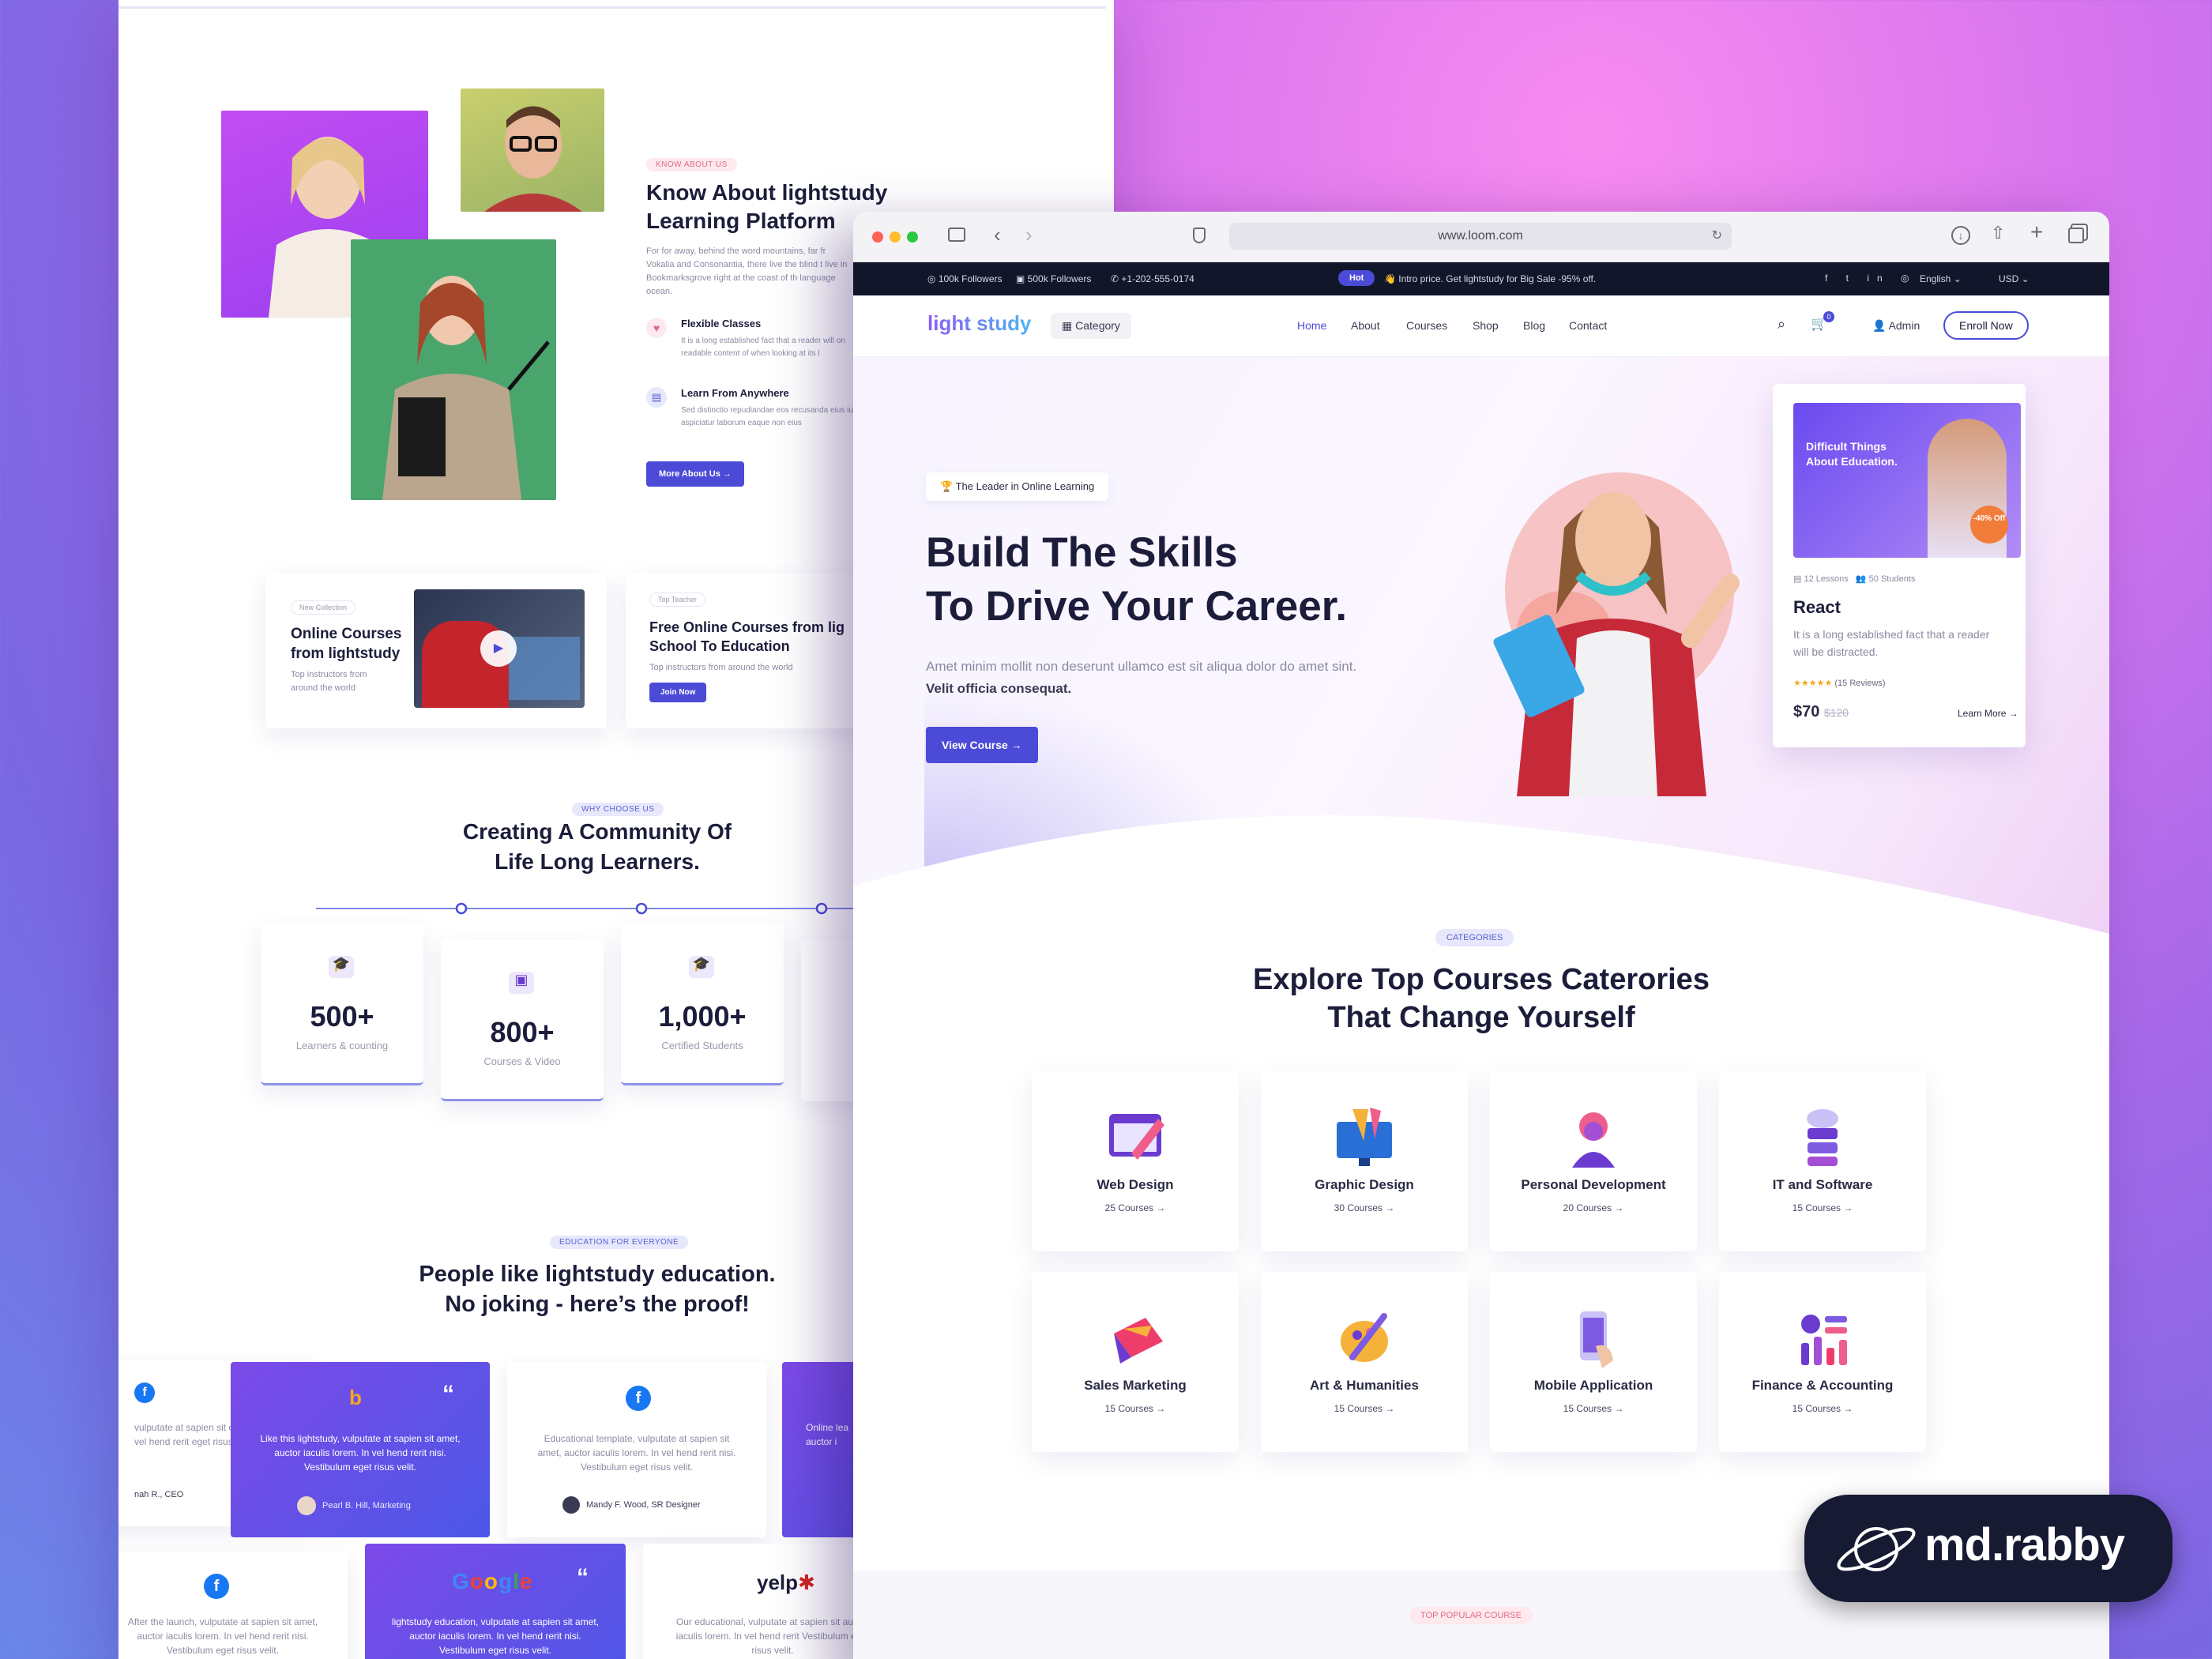  What do you see at coordinates (1534, 325) in the screenshot?
I see `nav-blog: Blog` at bounding box center [1534, 325].